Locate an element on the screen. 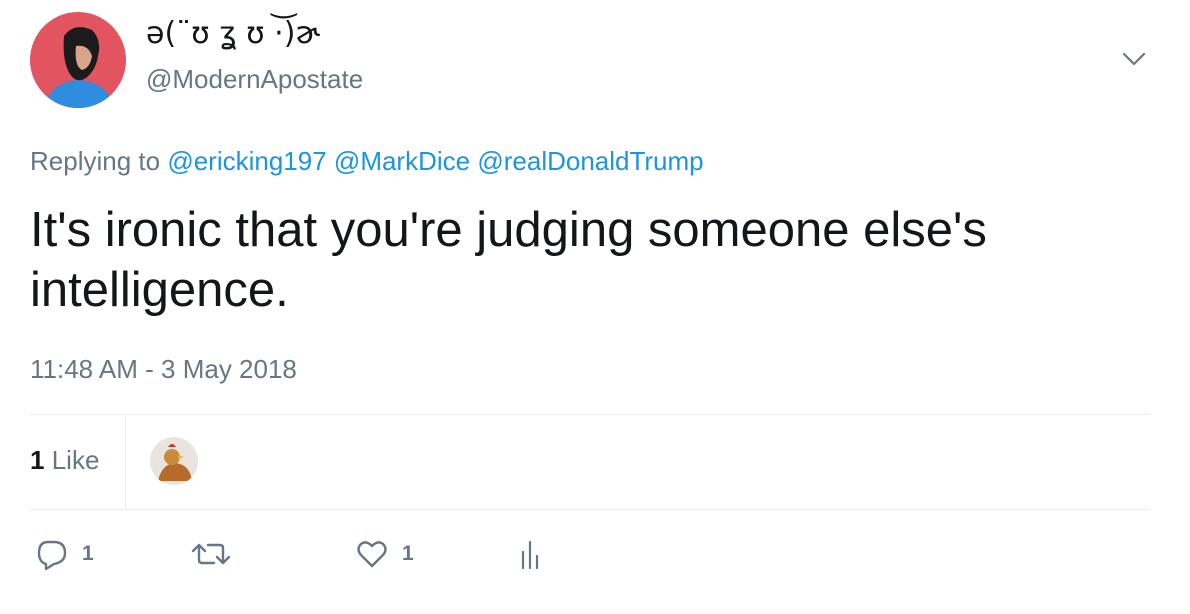  likes-count: 1 Like is located at coordinates (64, 460).